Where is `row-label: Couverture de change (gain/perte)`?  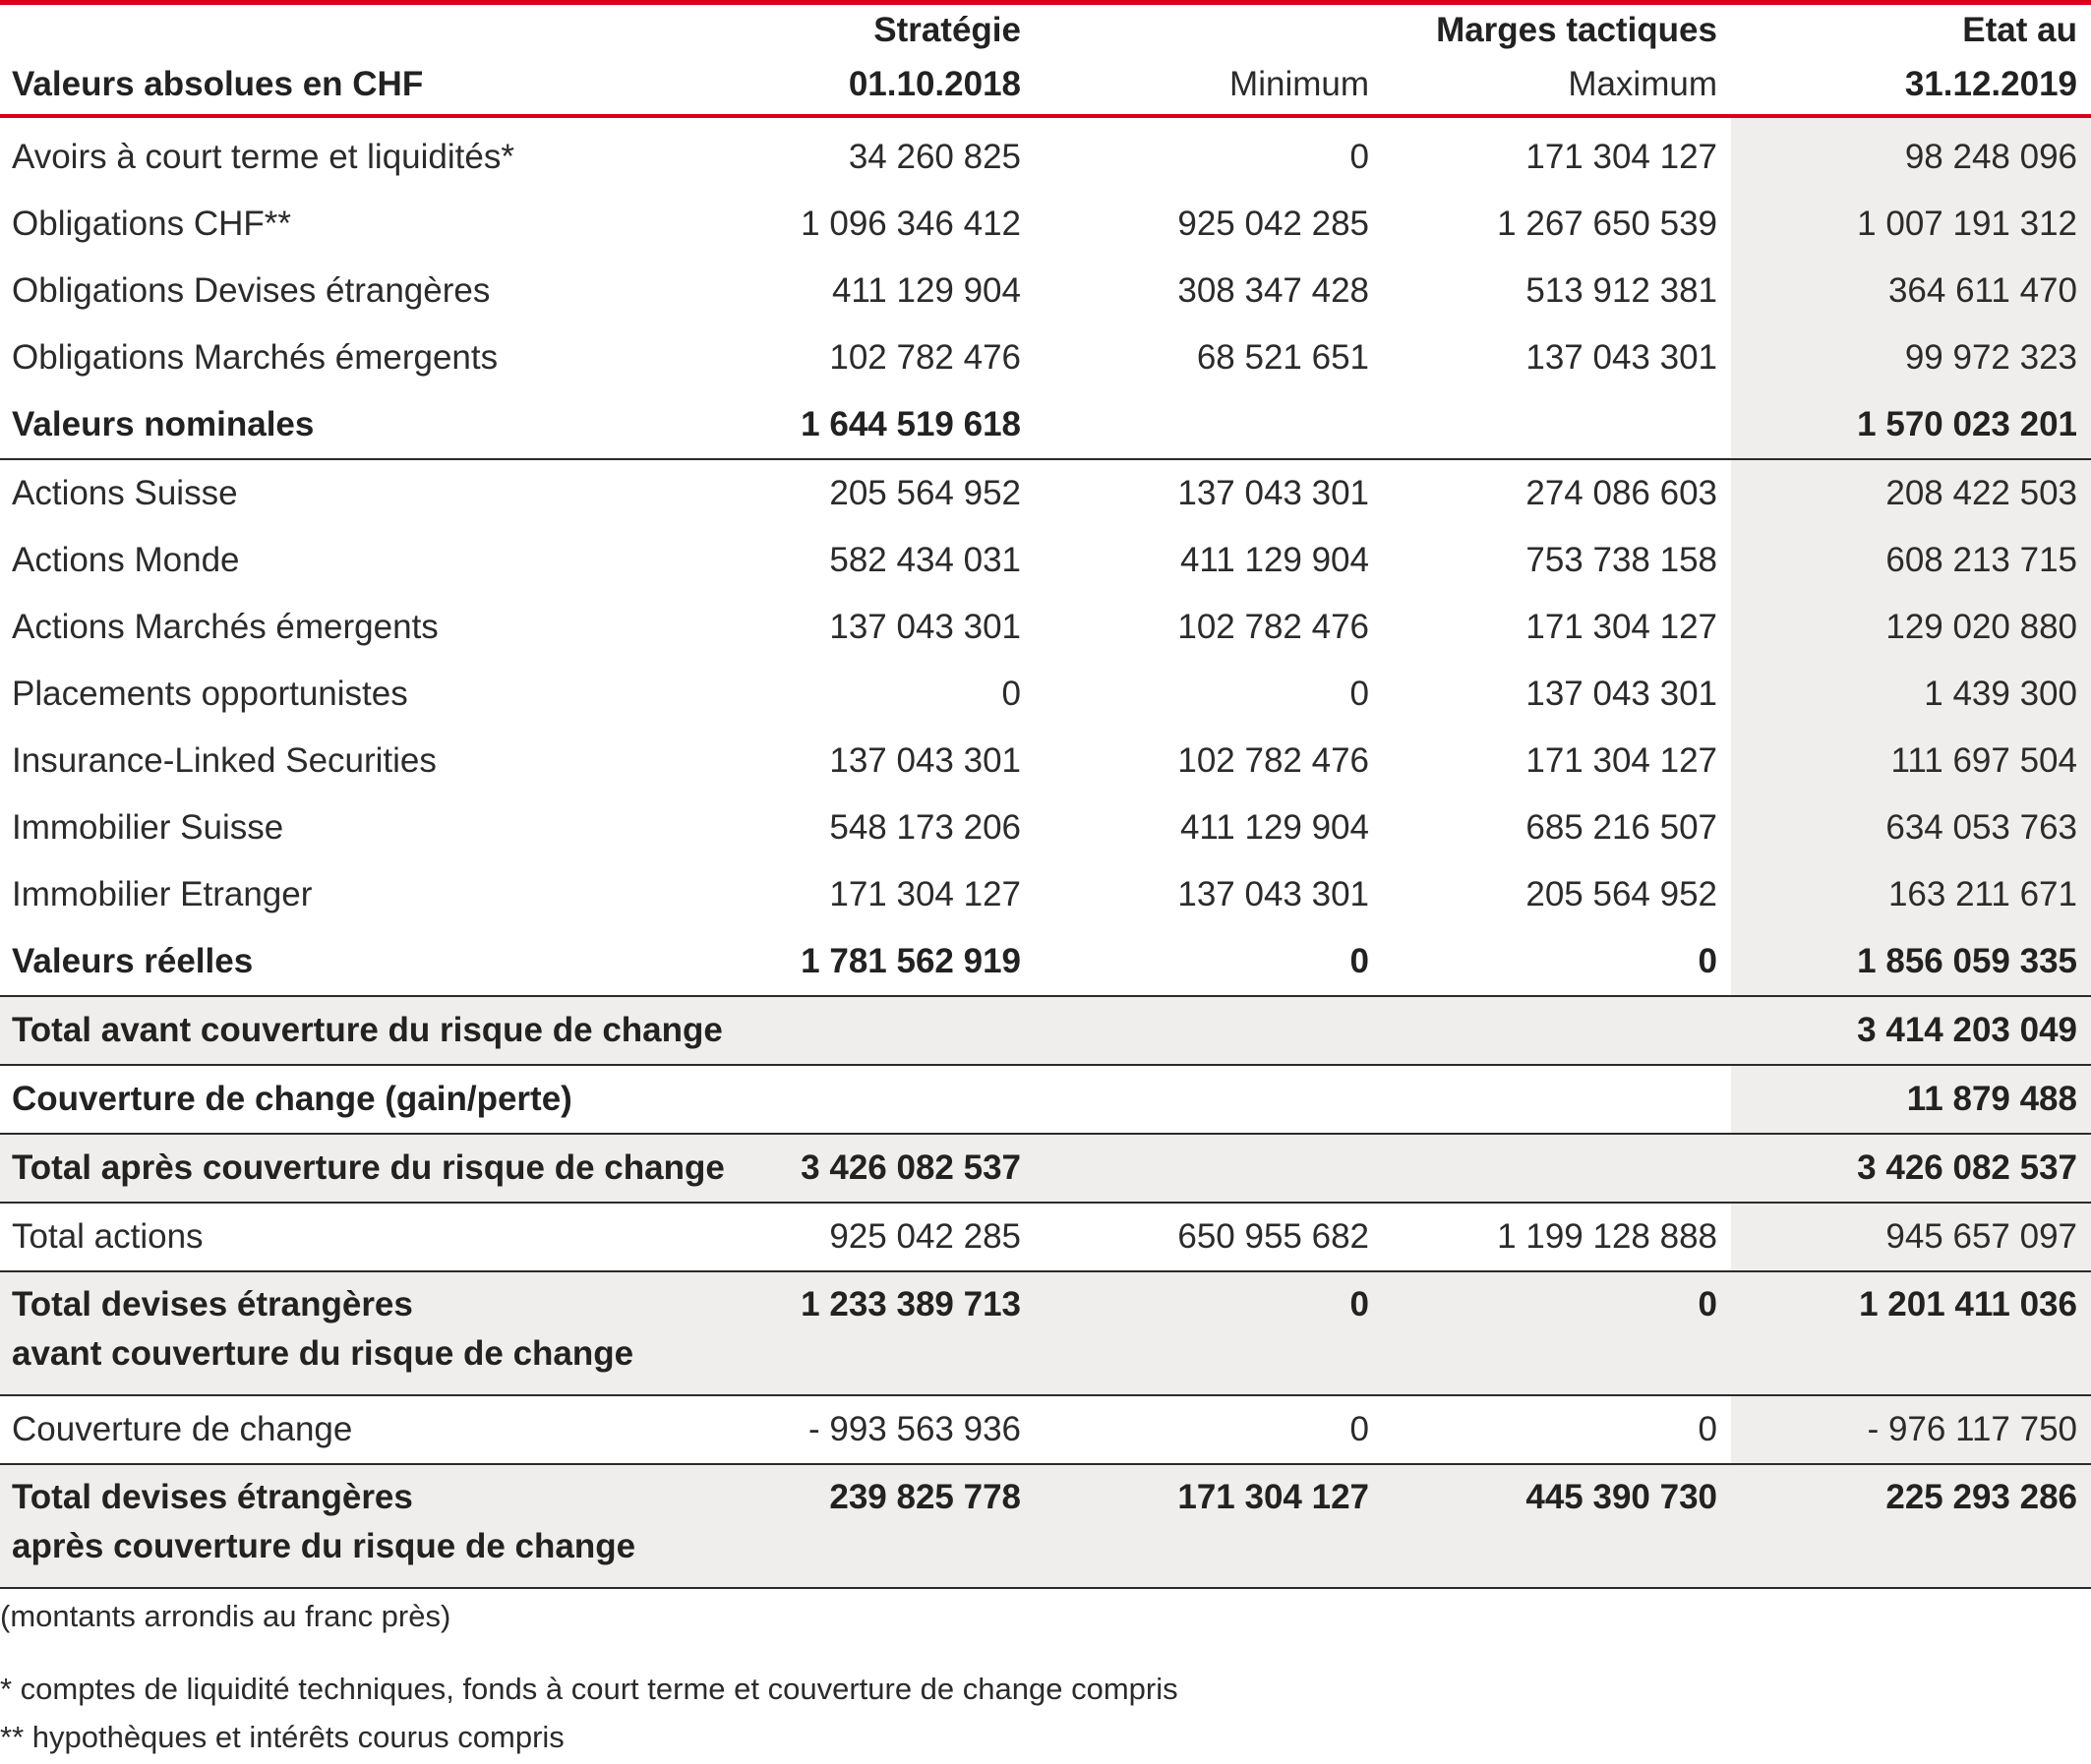 row-label: Couverture de change (gain/perte) is located at coordinates (374, 1100).